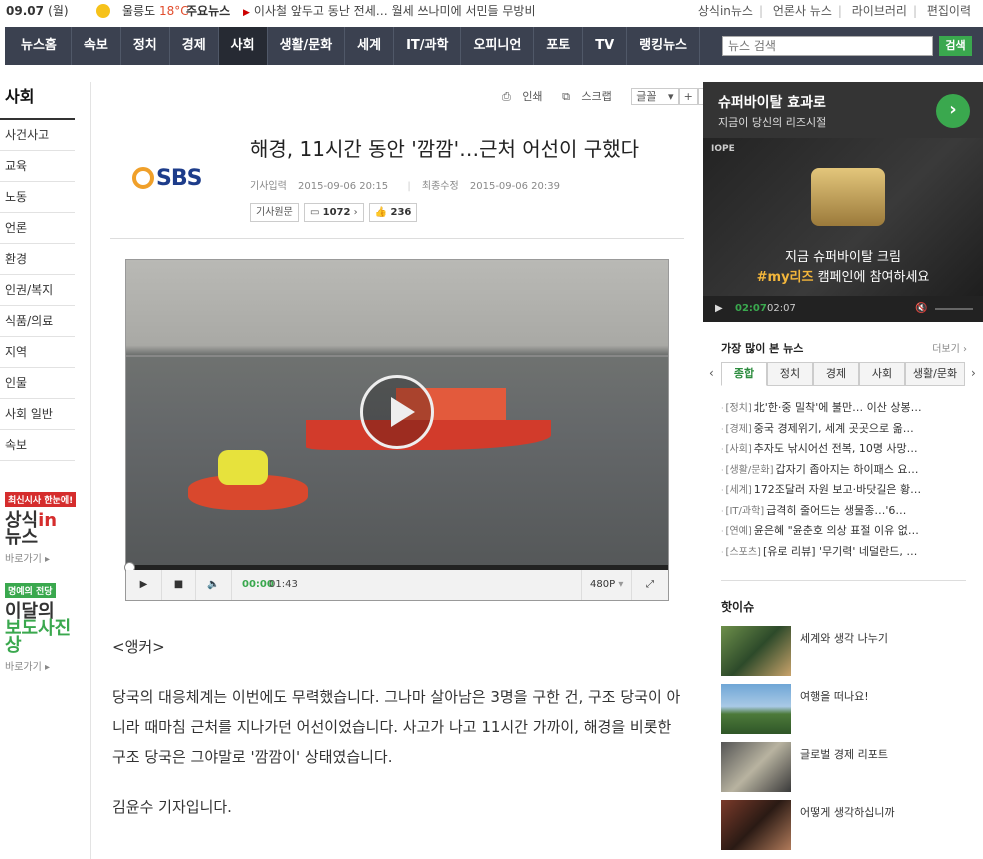 The height and width of the screenshot is (859, 983). I want to click on ad-volume-slider, so click(954, 309).